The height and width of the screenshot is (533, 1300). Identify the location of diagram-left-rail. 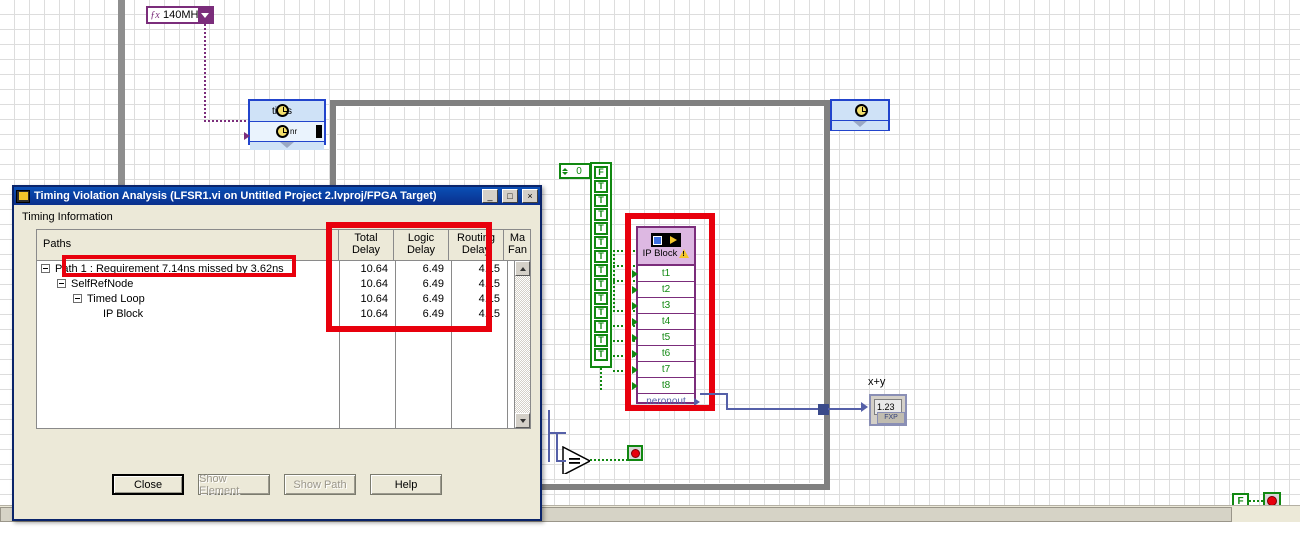
(121, 93).